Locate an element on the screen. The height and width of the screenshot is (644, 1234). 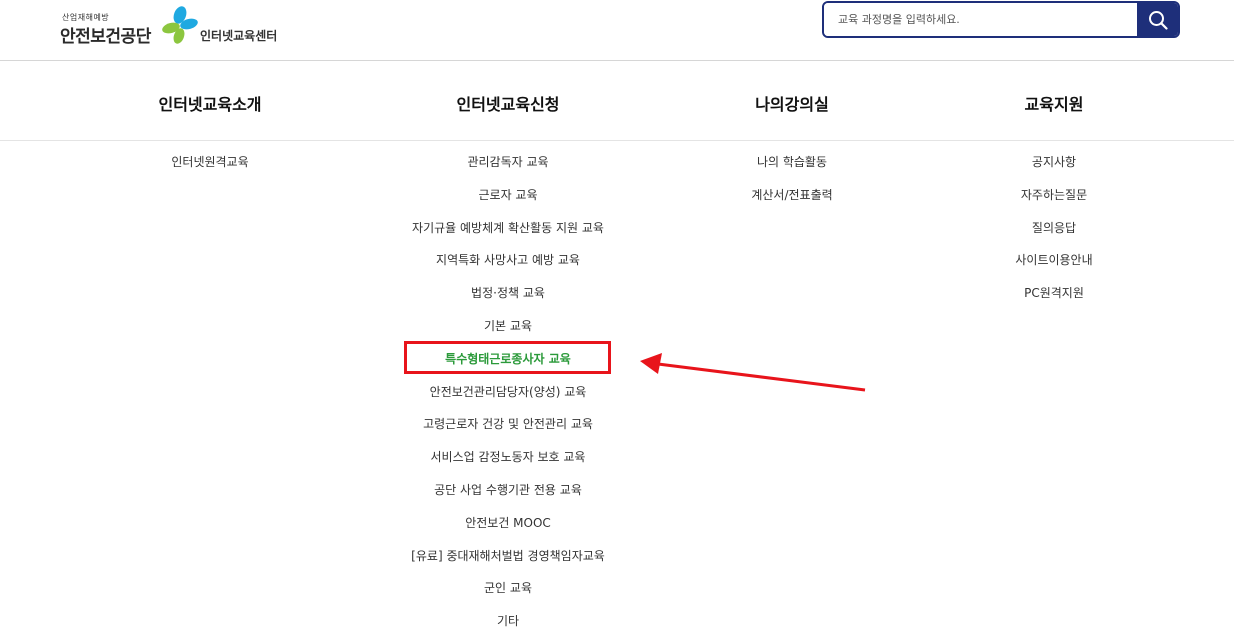
submenu-item-site-guide: 사이트이용안내 is located at coordinates (1053, 255).